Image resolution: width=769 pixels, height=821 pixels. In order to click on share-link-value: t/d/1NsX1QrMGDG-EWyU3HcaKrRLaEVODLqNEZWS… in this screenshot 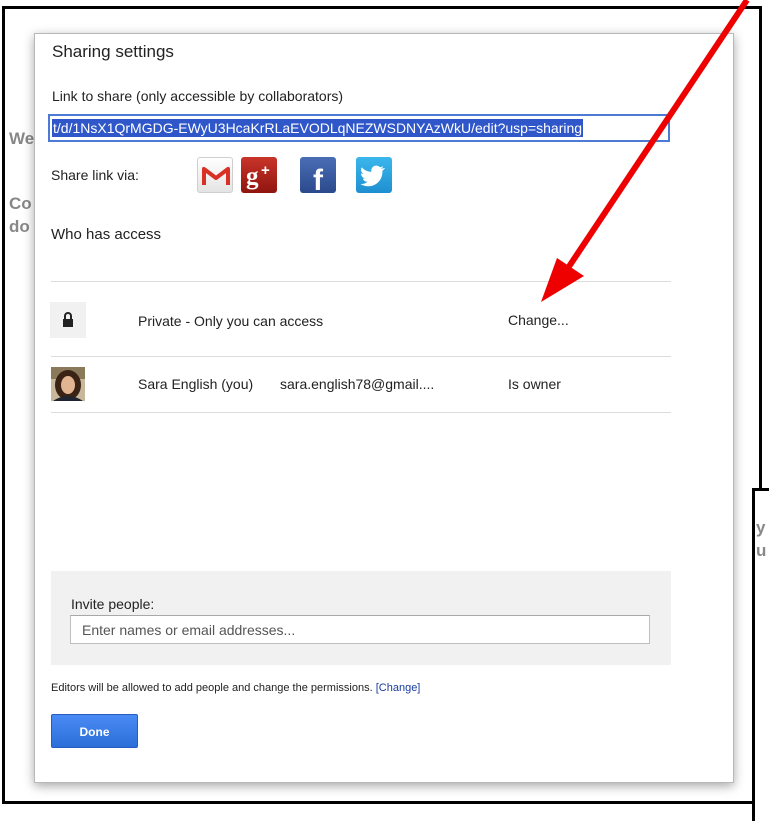, I will do `click(318, 128)`.